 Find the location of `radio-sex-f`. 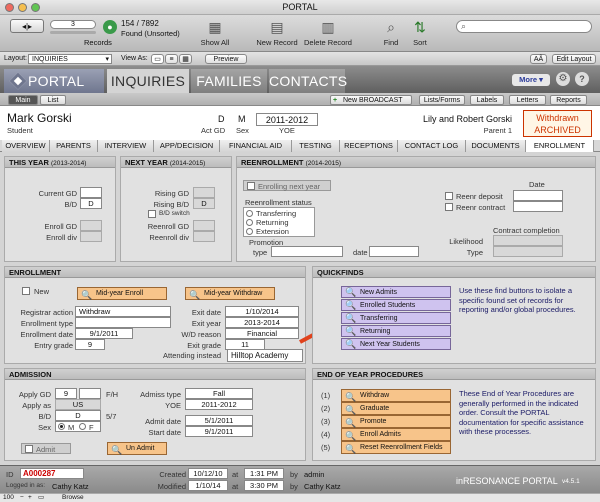

radio-sex-f is located at coordinates (82, 426).